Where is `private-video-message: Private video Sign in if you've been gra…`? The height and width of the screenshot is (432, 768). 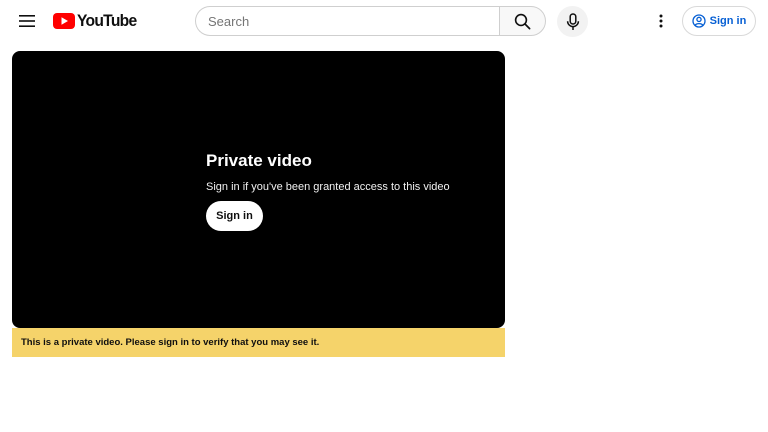
private-video-message: Private video Sign in if you've been gra… is located at coordinates (328, 191).